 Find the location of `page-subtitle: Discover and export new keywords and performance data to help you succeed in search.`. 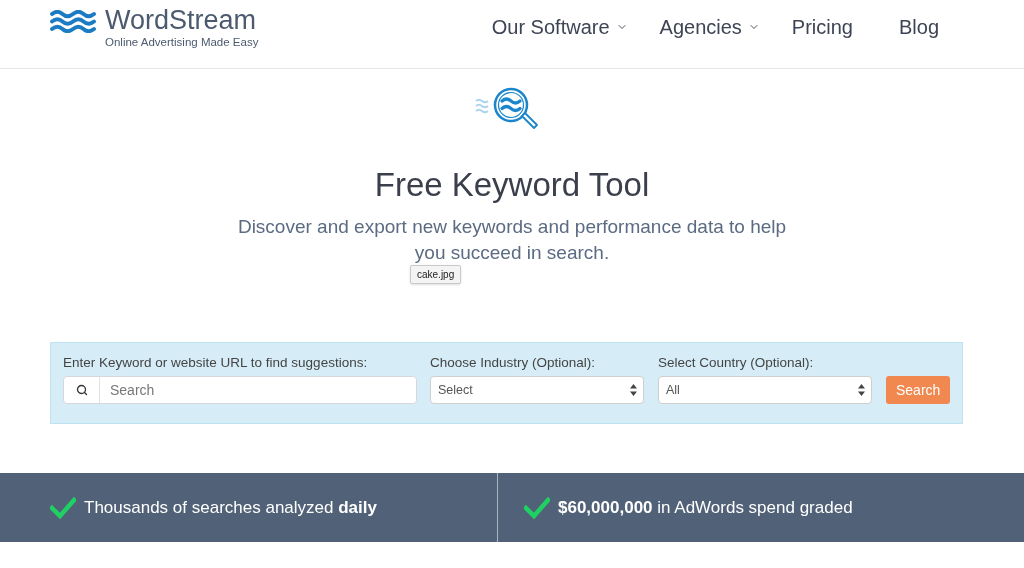

page-subtitle: Discover and export new keywords and performance data to help you succeed in search. is located at coordinates (512, 240).